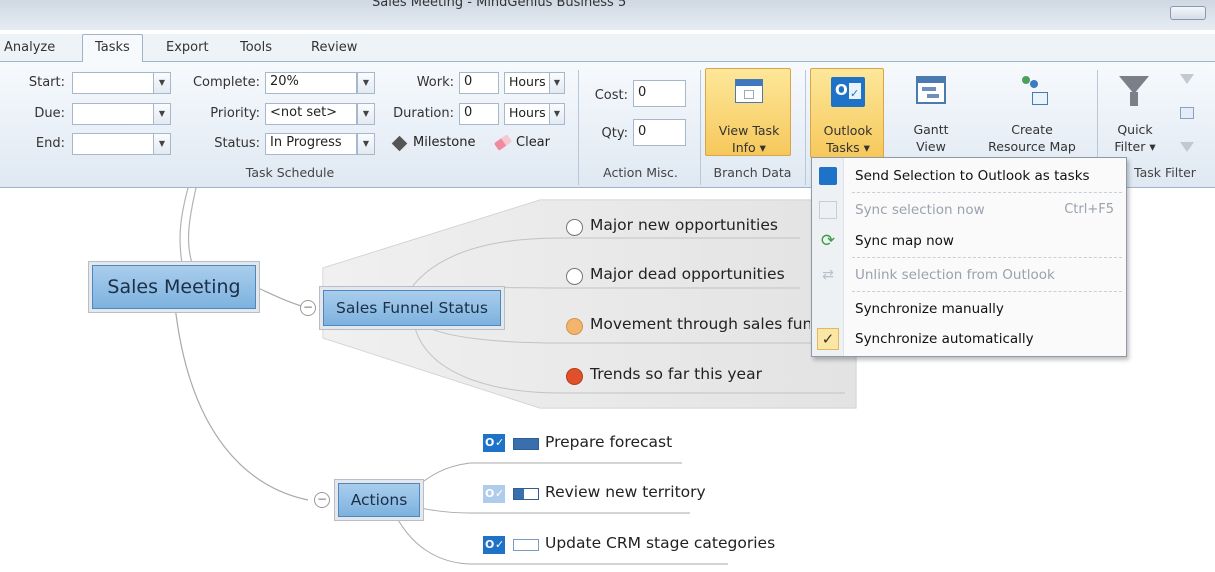 The height and width of the screenshot is (572, 1215). Describe the element at coordinates (828, 210) in the screenshot. I see `sync-selection-icon` at that location.